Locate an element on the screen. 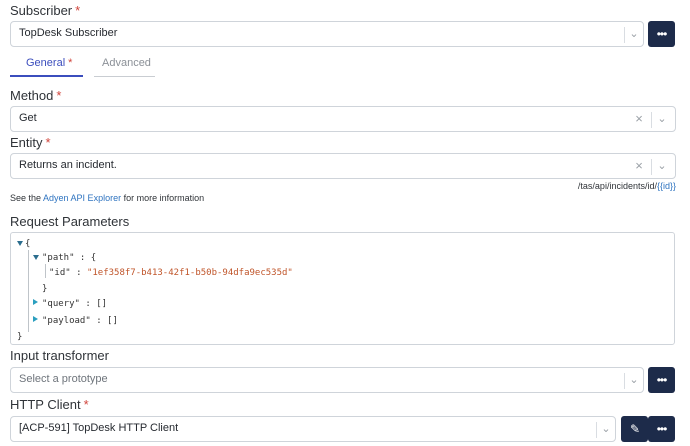  http-client-edit-button: ✎ is located at coordinates (634, 429).